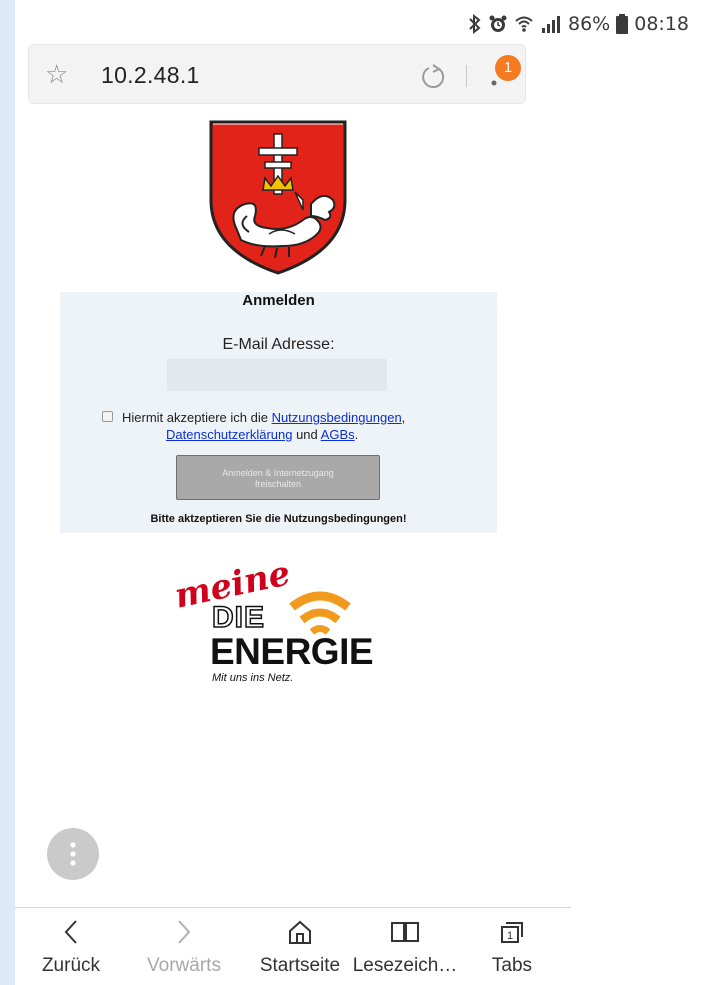 This screenshot has height=985, width=701. I want to click on nav-tabs: 1 Tabs, so click(512, 946).